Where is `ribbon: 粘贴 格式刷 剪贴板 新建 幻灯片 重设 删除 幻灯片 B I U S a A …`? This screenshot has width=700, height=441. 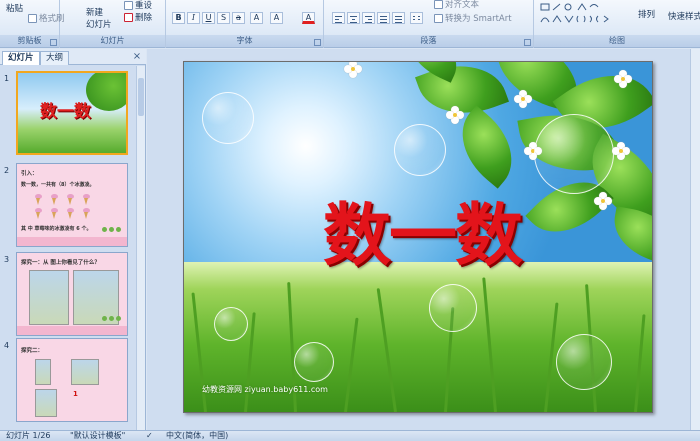
ribbon: 粘贴 格式刷 剪贴板 新建 幻灯片 重设 删除 幻灯片 B I U S a A … is located at coordinates (350, 24).